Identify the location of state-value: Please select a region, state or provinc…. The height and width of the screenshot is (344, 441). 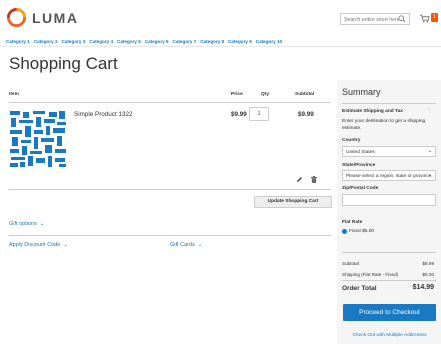
(389, 176).